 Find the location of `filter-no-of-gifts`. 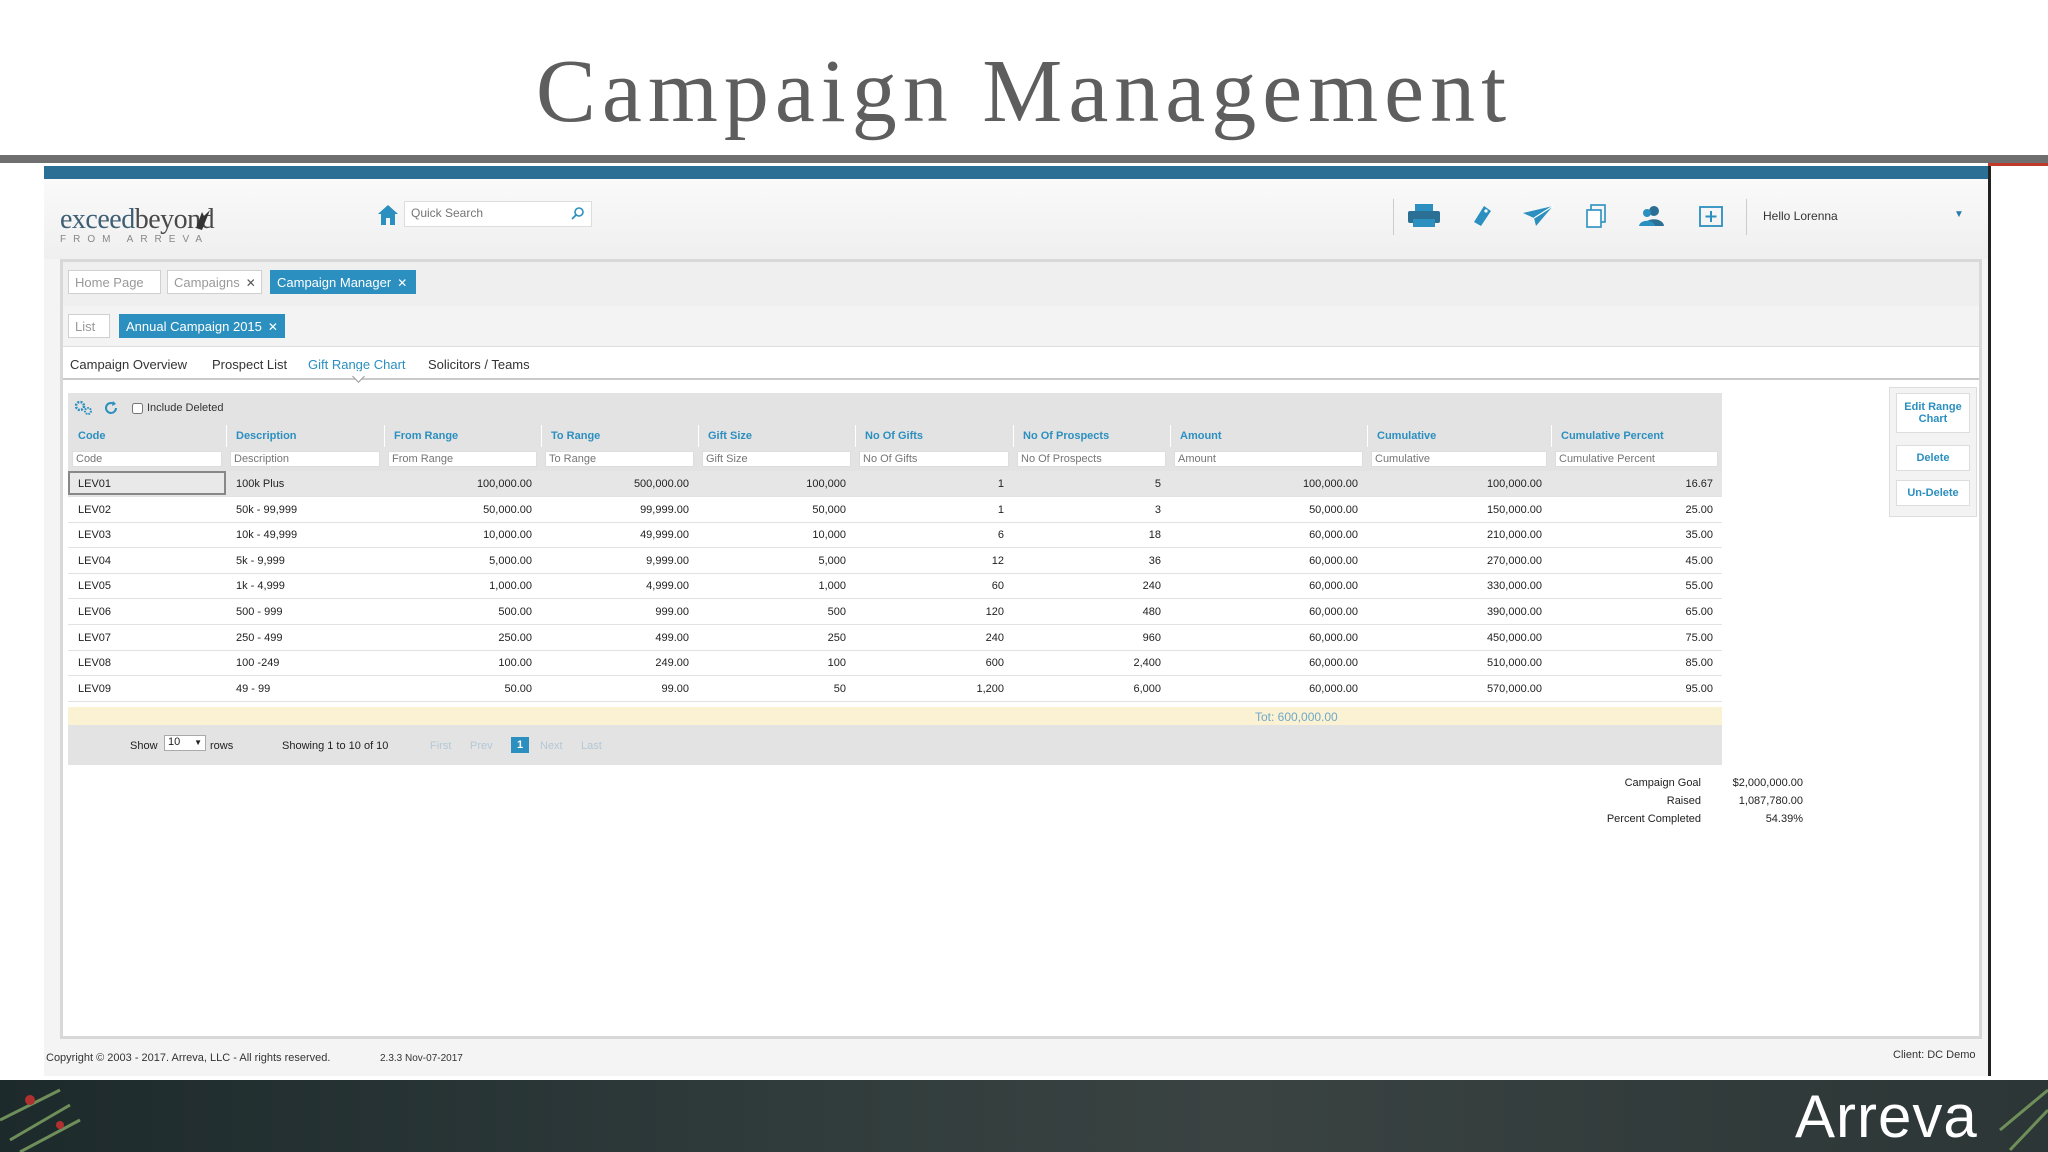

filter-no-of-gifts is located at coordinates (934, 459).